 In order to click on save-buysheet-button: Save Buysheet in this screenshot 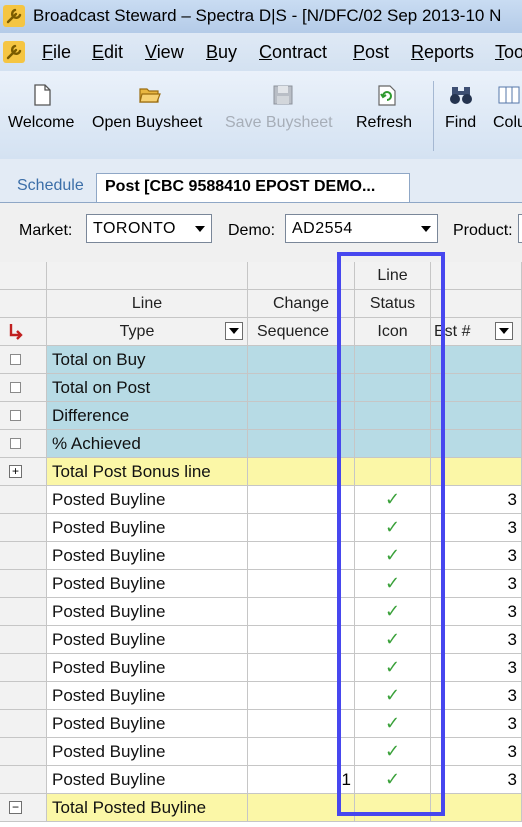, I will do `click(284, 111)`.